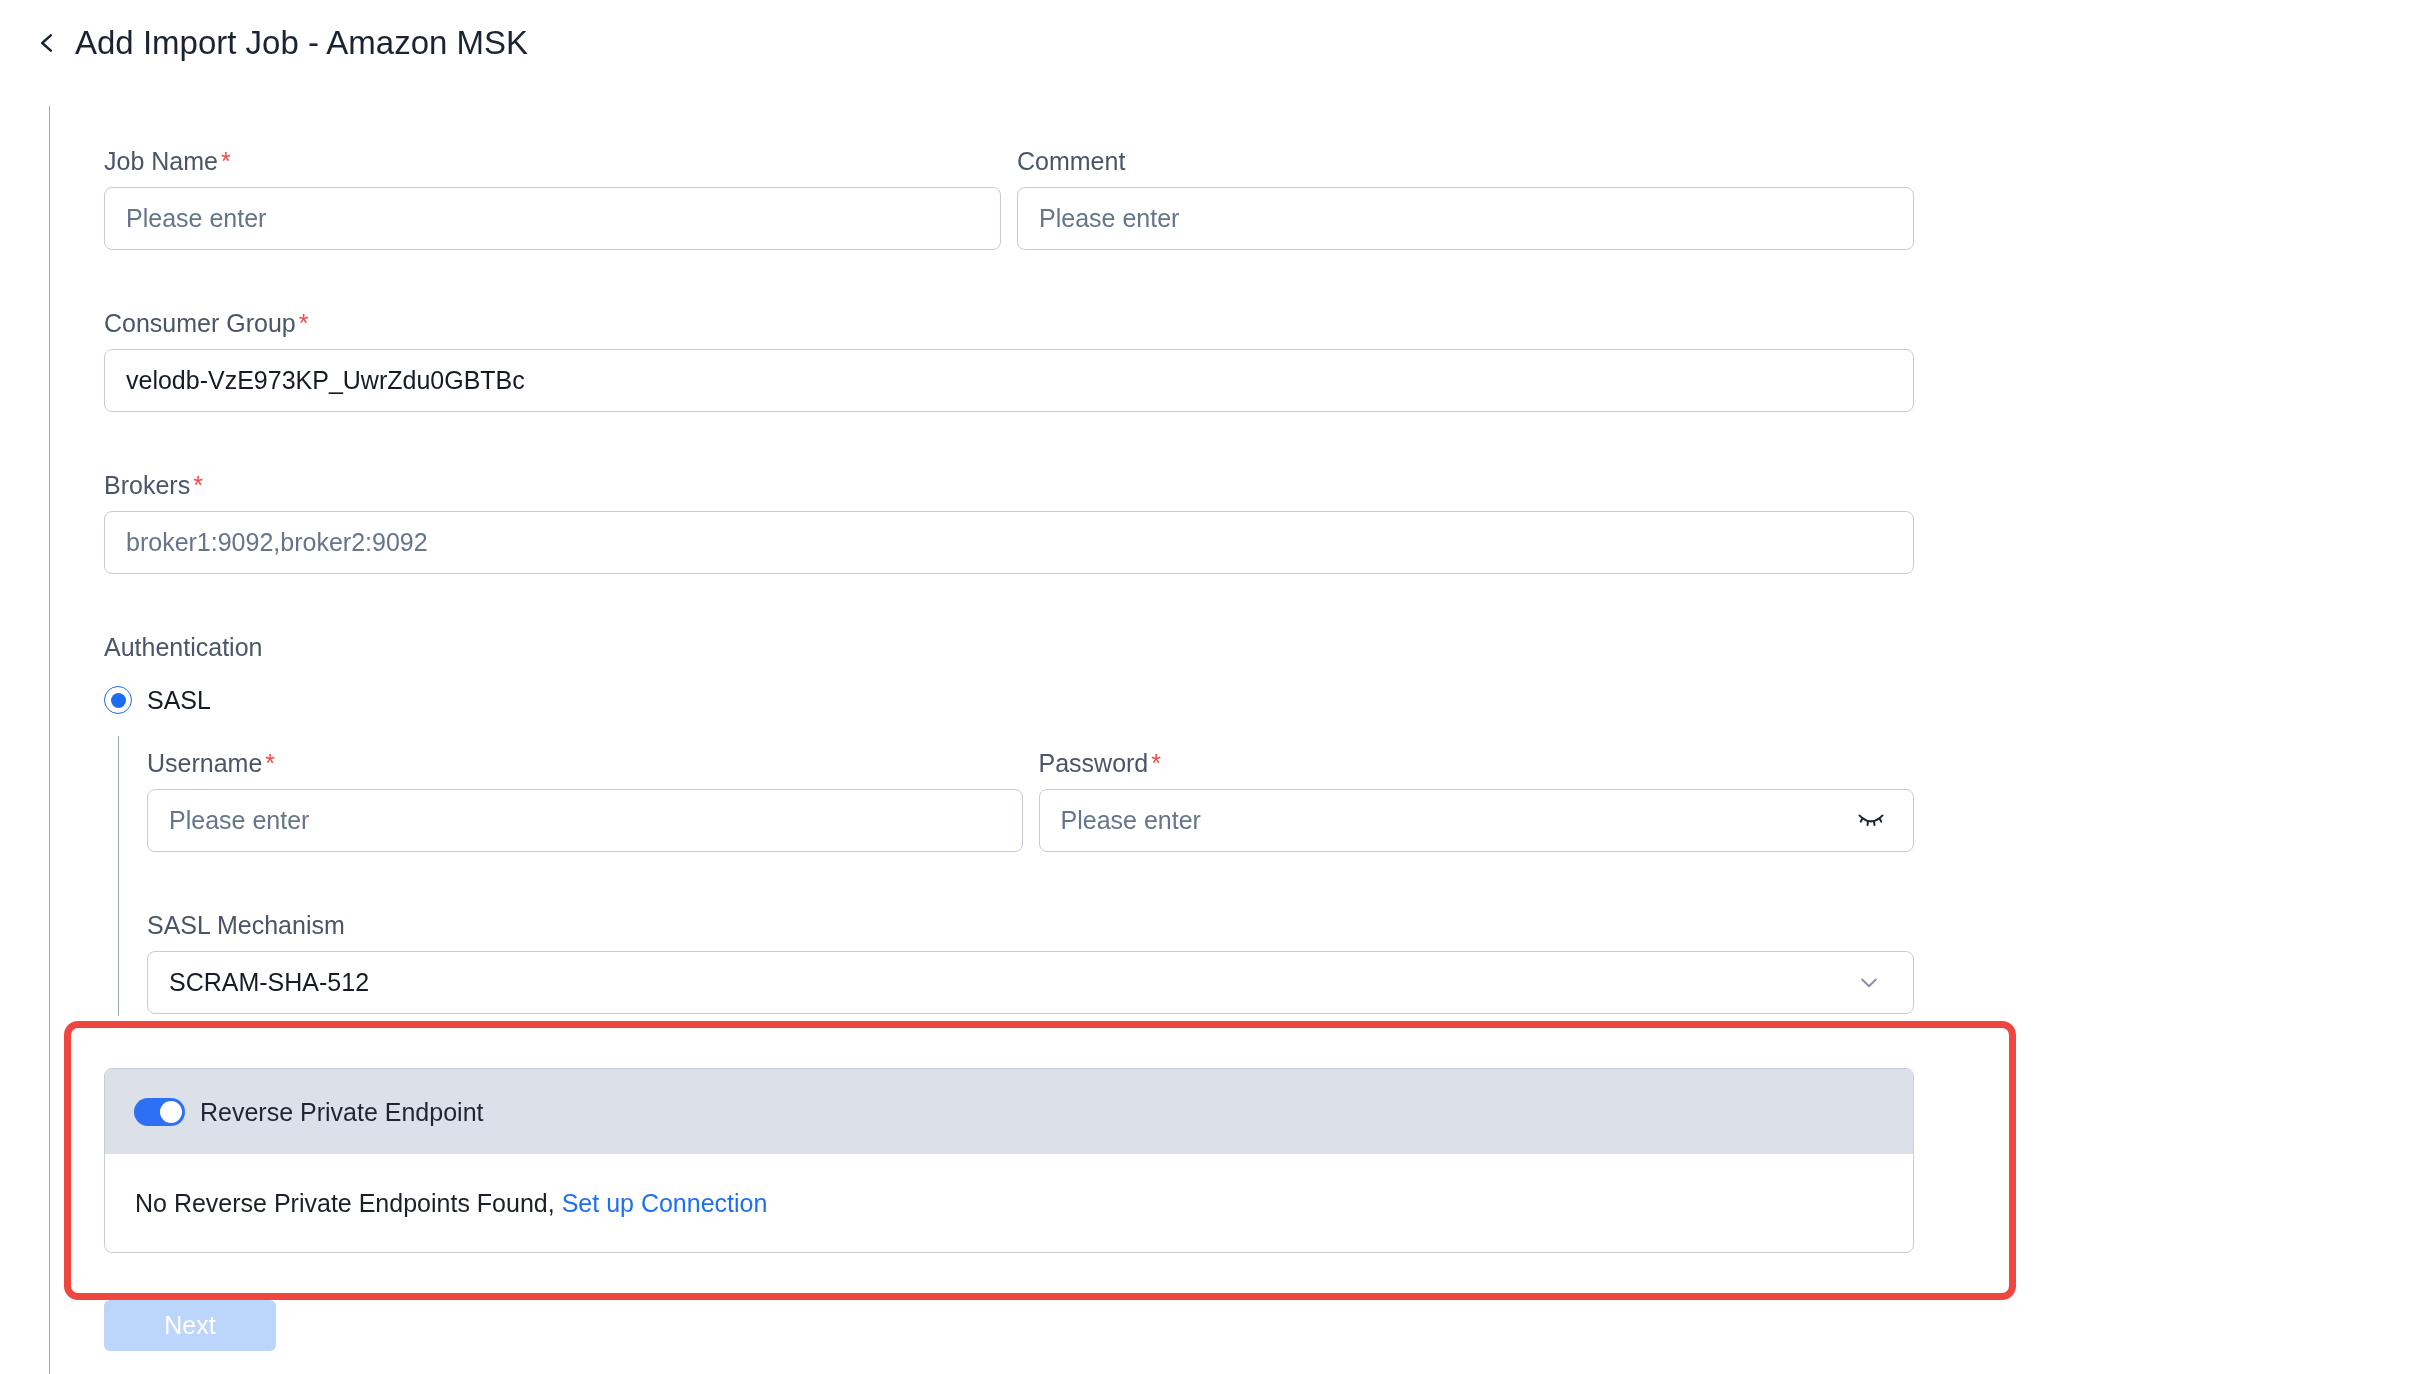 The image size is (2428, 1374). I want to click on empty-state-message: No Reverse Private Endpoints Found, Set up Connection, so click(451, 1203).